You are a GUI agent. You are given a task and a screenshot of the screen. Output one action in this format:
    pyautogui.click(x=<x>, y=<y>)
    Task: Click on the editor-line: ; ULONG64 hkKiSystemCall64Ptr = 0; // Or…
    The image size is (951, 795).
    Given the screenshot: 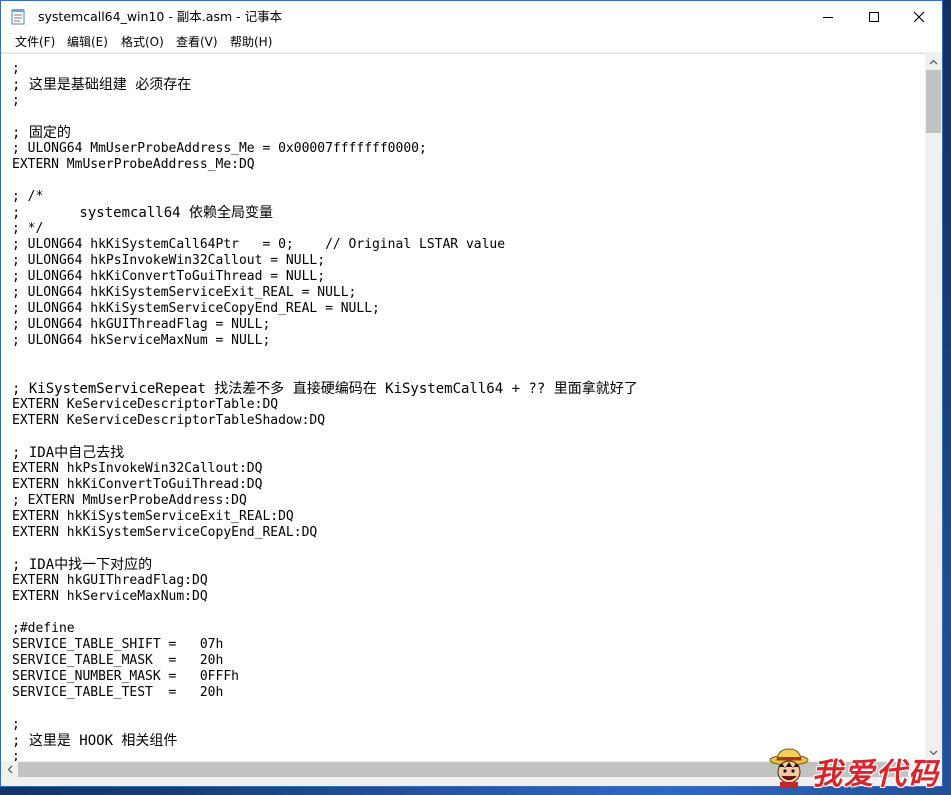 What is the action you would take?
    pyautogui.click(x=259, y=244)
    